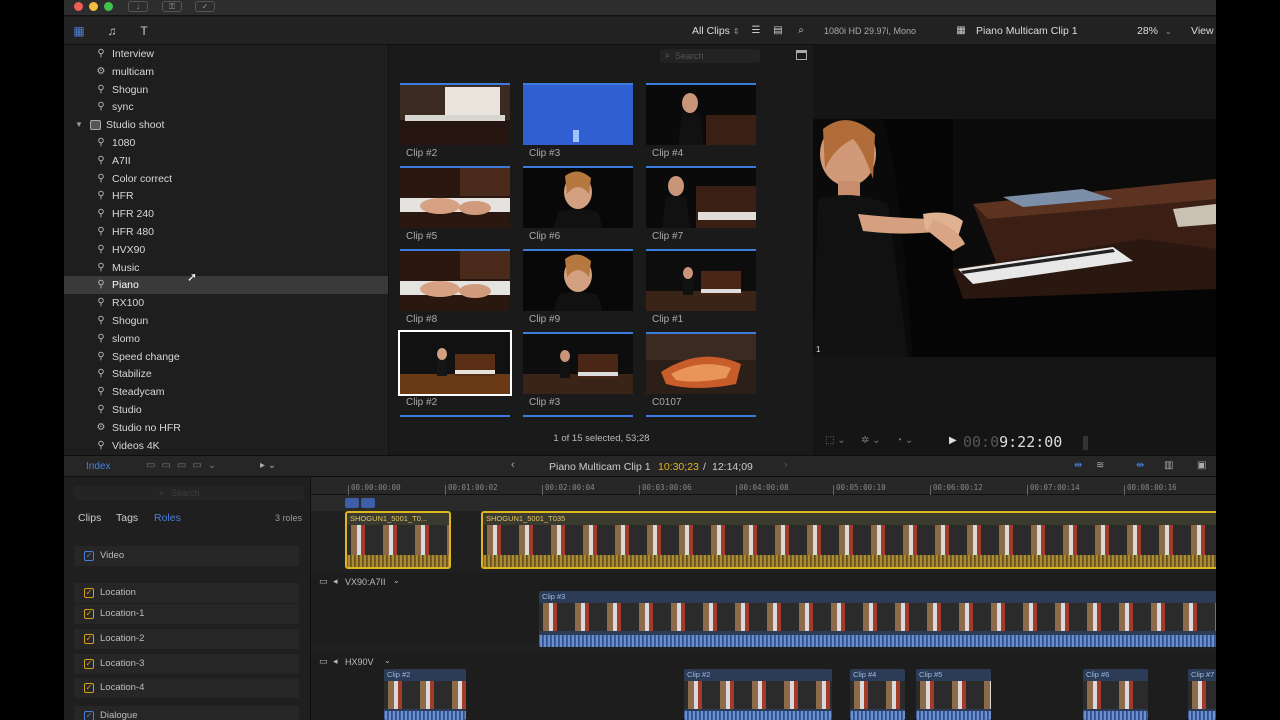  I want to click on audio-angle-icon, so click(368, 503).